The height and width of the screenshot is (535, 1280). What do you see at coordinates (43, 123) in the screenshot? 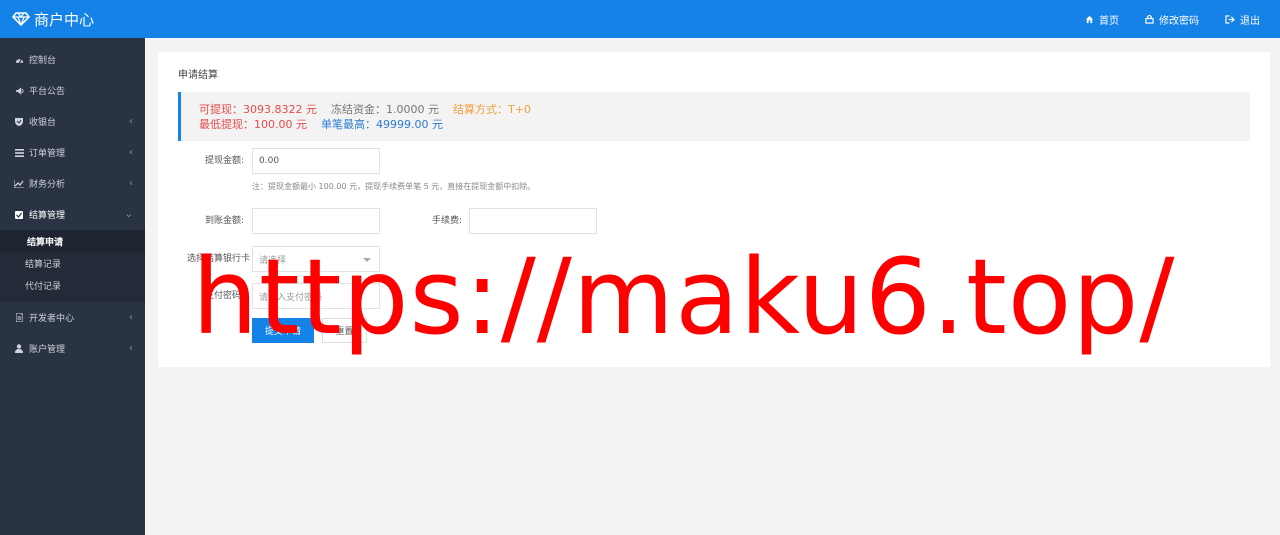
I see `sidebar-item-label: 收银台` at bounding box center [43, 123].